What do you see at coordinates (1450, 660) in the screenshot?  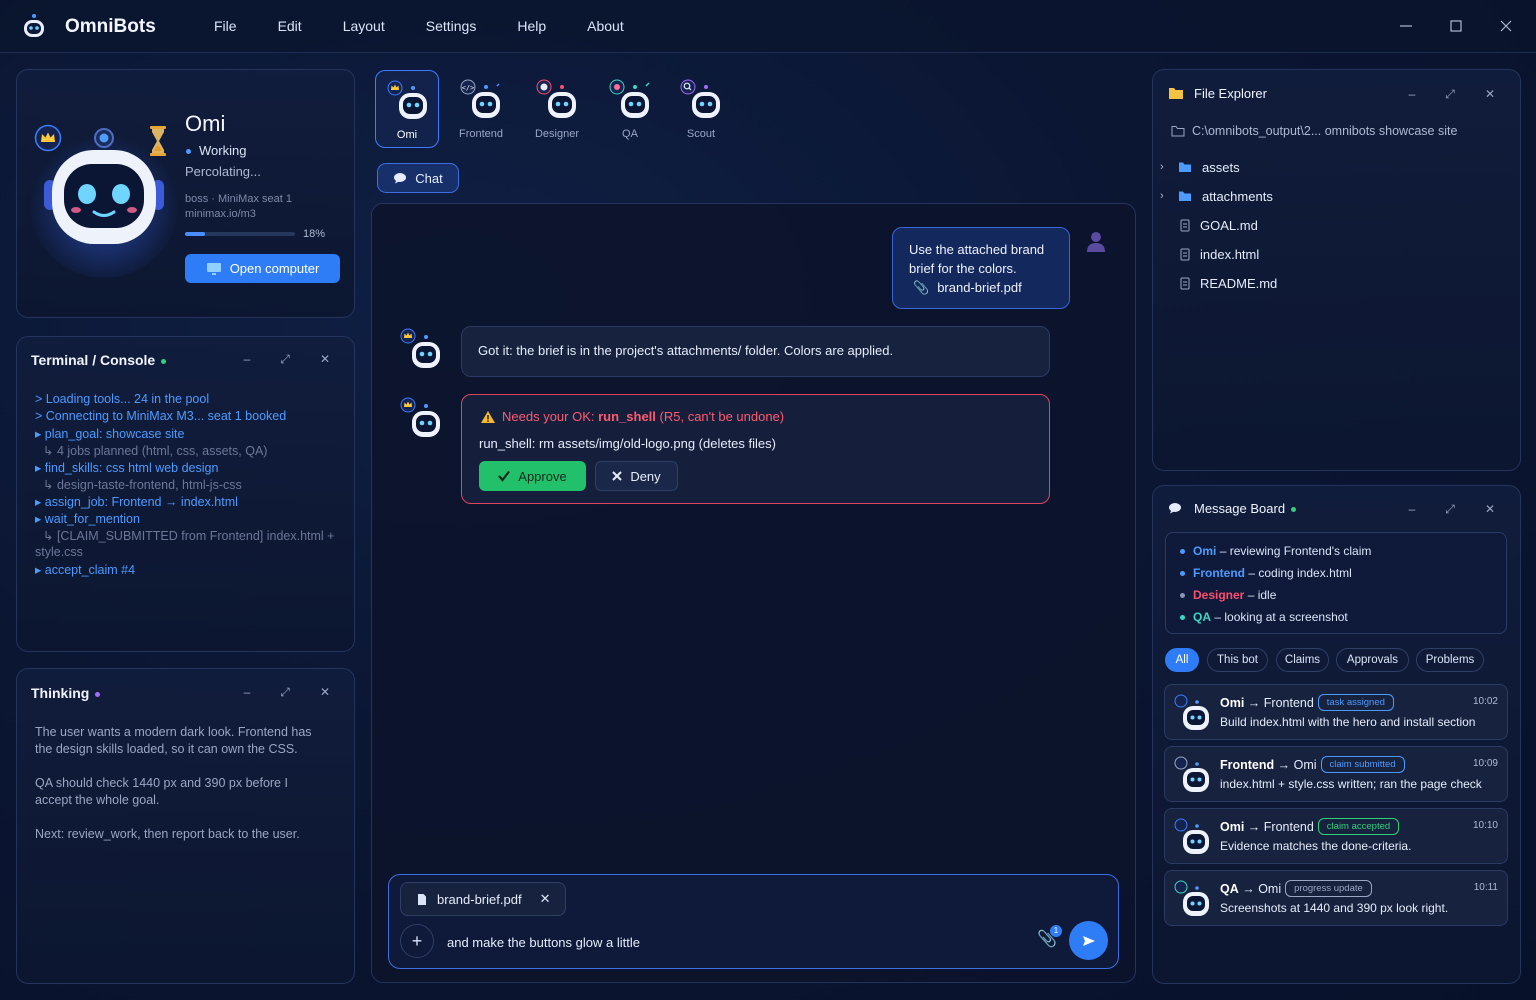 I see `filter-problems: Problems` at bounding box center [1450, 660].